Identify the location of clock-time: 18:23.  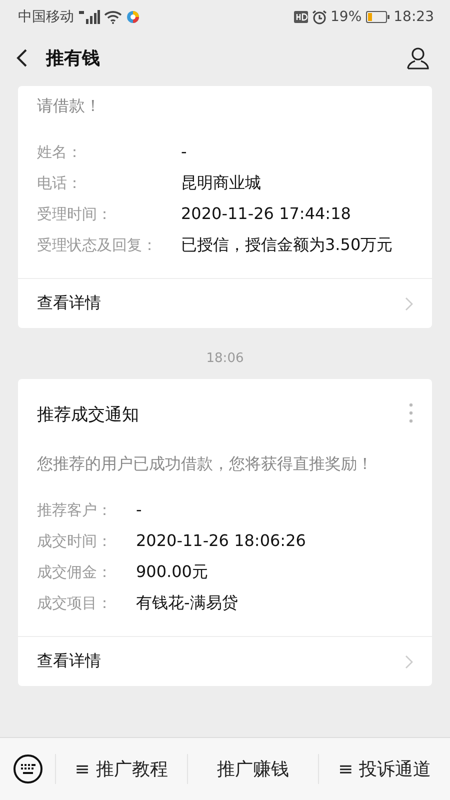
(414, 17).